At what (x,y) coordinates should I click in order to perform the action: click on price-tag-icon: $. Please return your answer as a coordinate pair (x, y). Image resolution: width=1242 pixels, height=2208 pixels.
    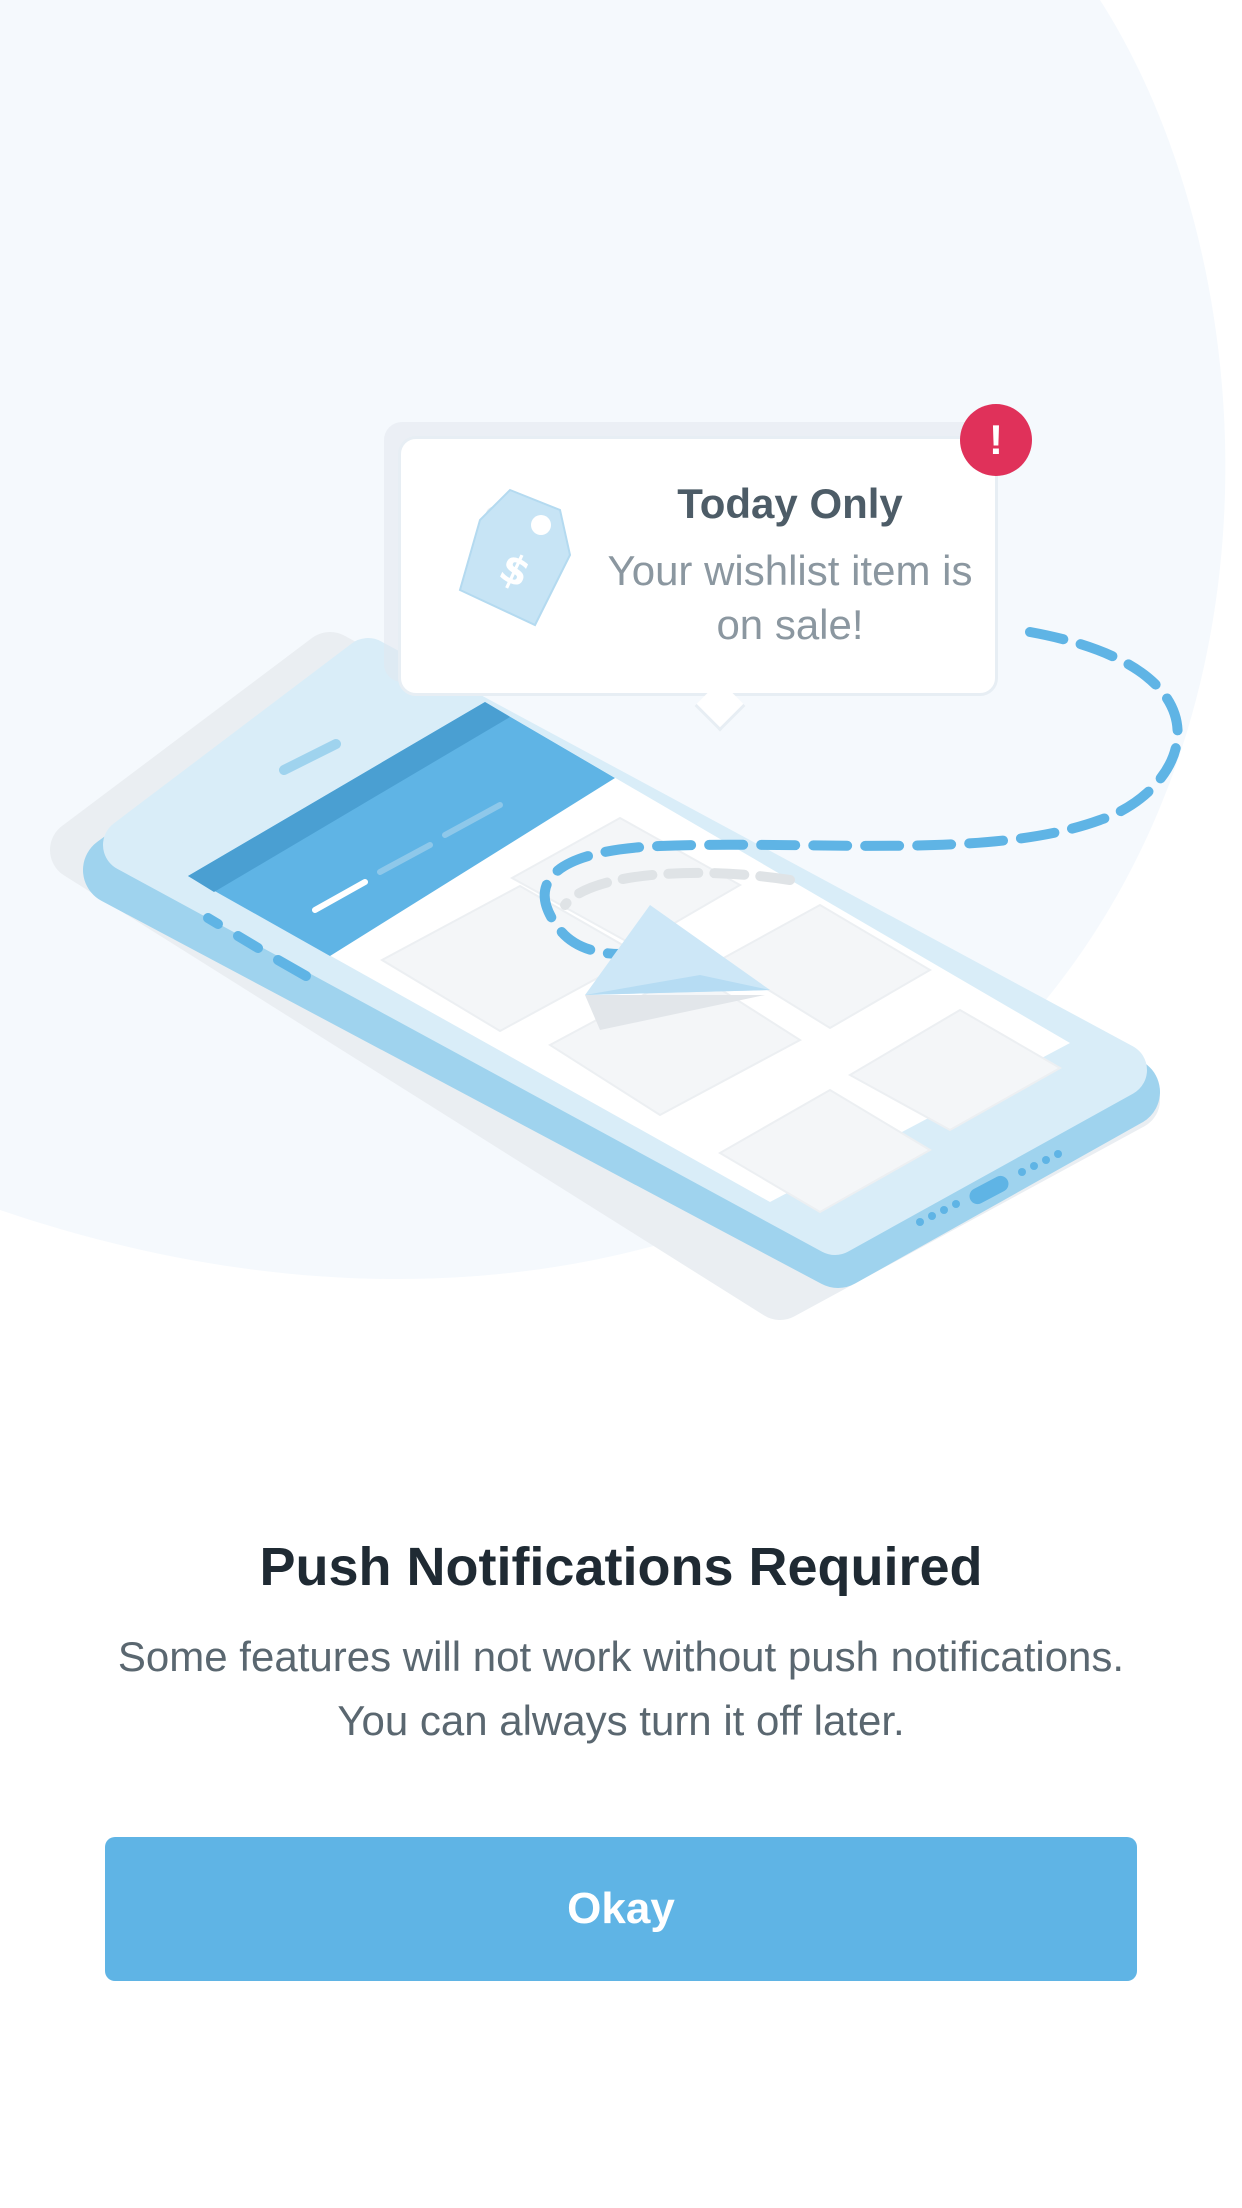
    Looking at the image, I should click on (515, 557).